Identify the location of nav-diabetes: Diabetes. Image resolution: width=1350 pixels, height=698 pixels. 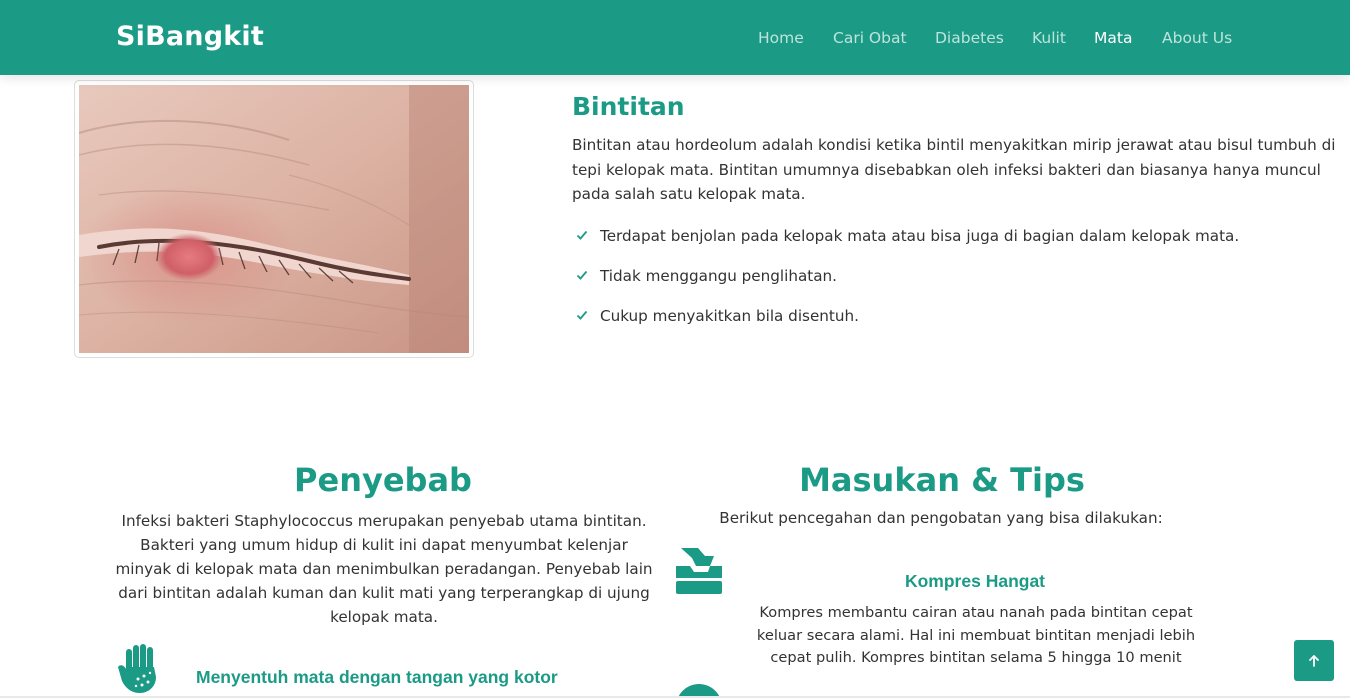
(969, 38).